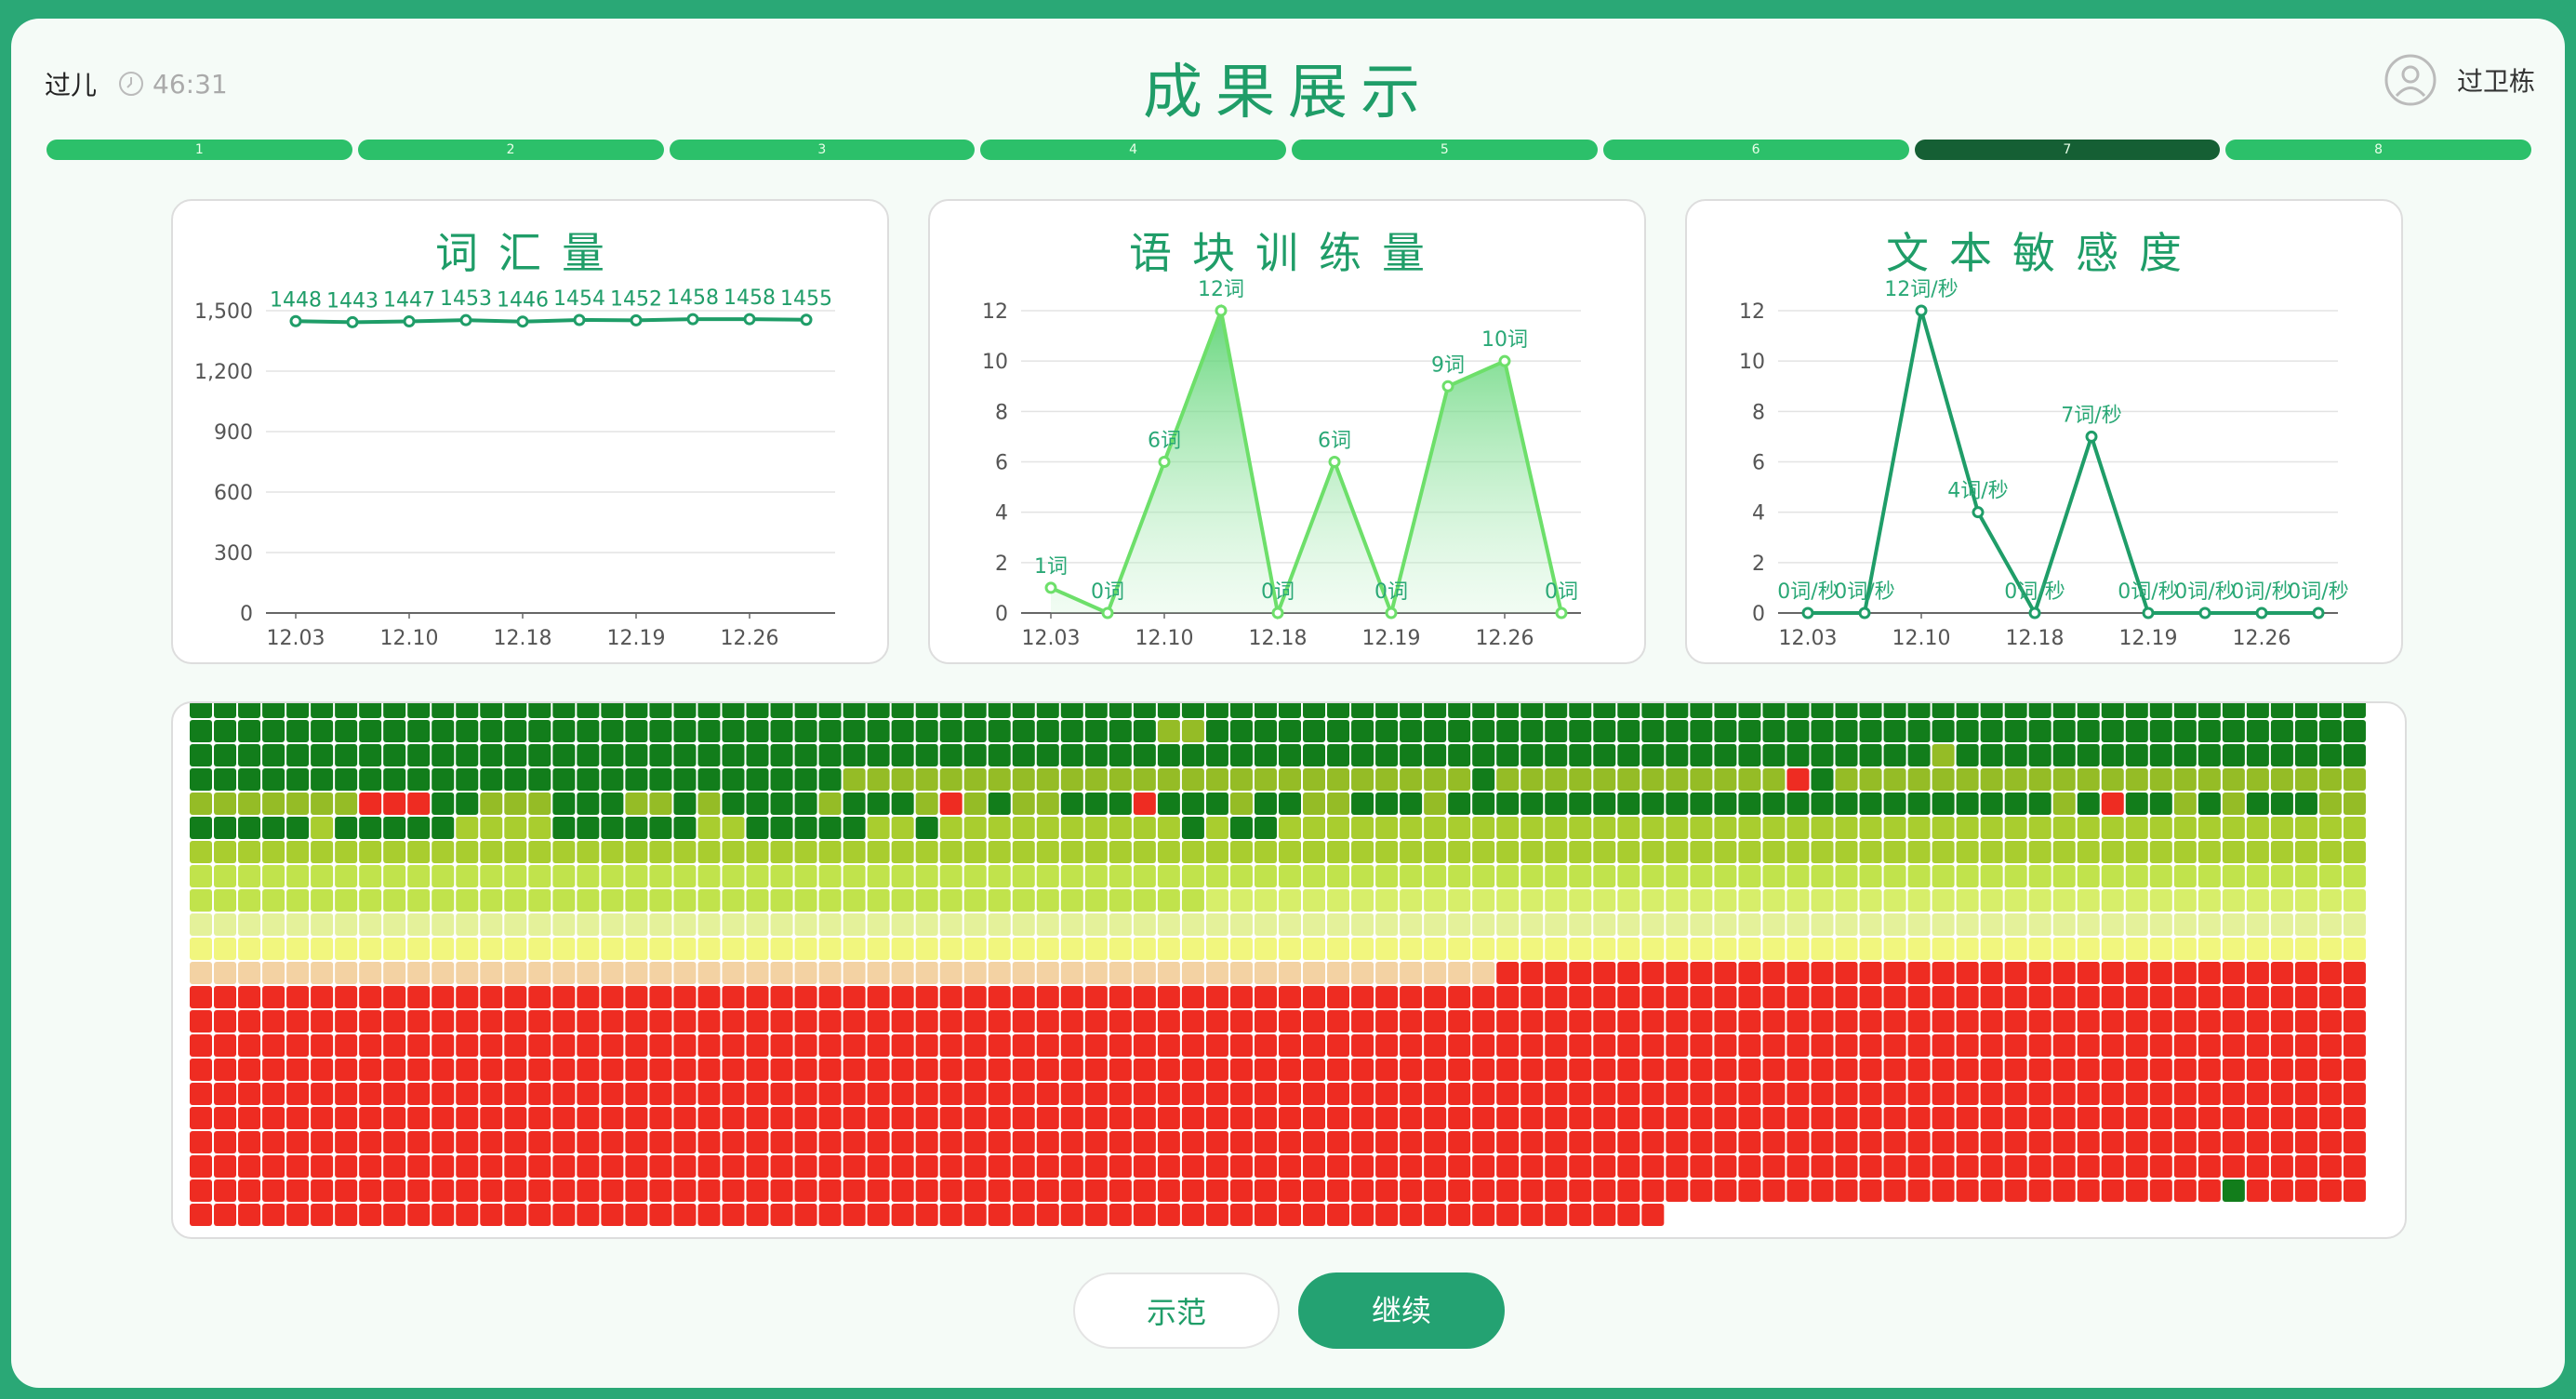 The image size is (2576, 1399). What do you see at coordinates (2378, 150) in the screenshot?
I see `step-8: 8` at bounding box center [2378, 150].